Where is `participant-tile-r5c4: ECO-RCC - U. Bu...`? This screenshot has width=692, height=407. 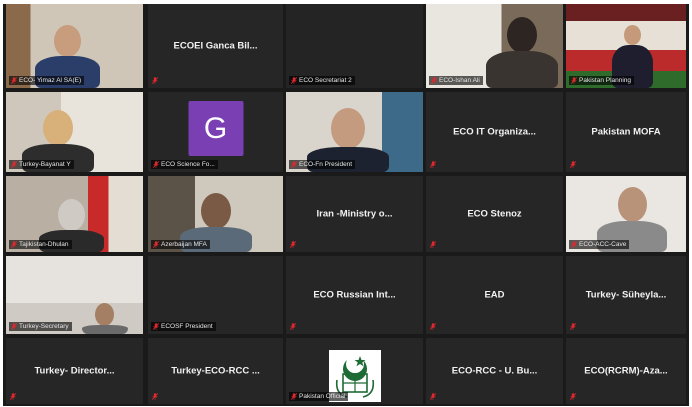
participant-tile-r5c4: ECO-RCC - U. Bu... is located at coordinates (494, 371).